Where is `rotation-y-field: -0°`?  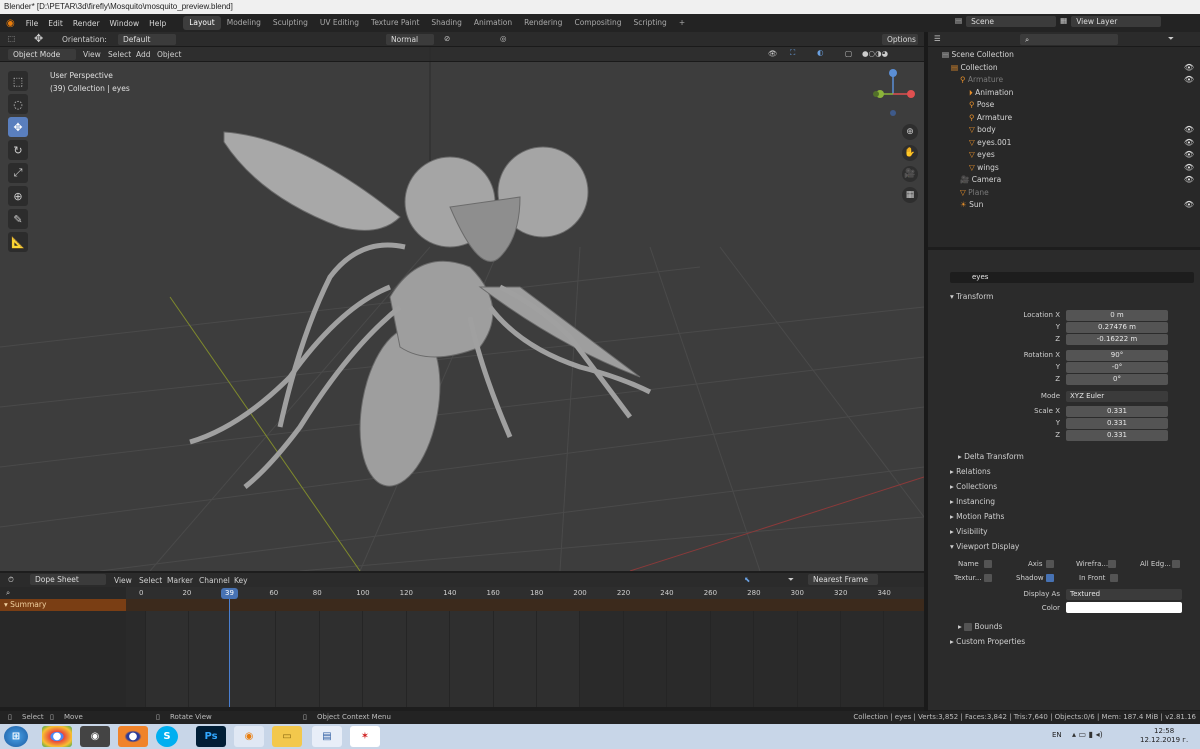
rotation-y-field: -0° is located at coordinates (1117, 367).